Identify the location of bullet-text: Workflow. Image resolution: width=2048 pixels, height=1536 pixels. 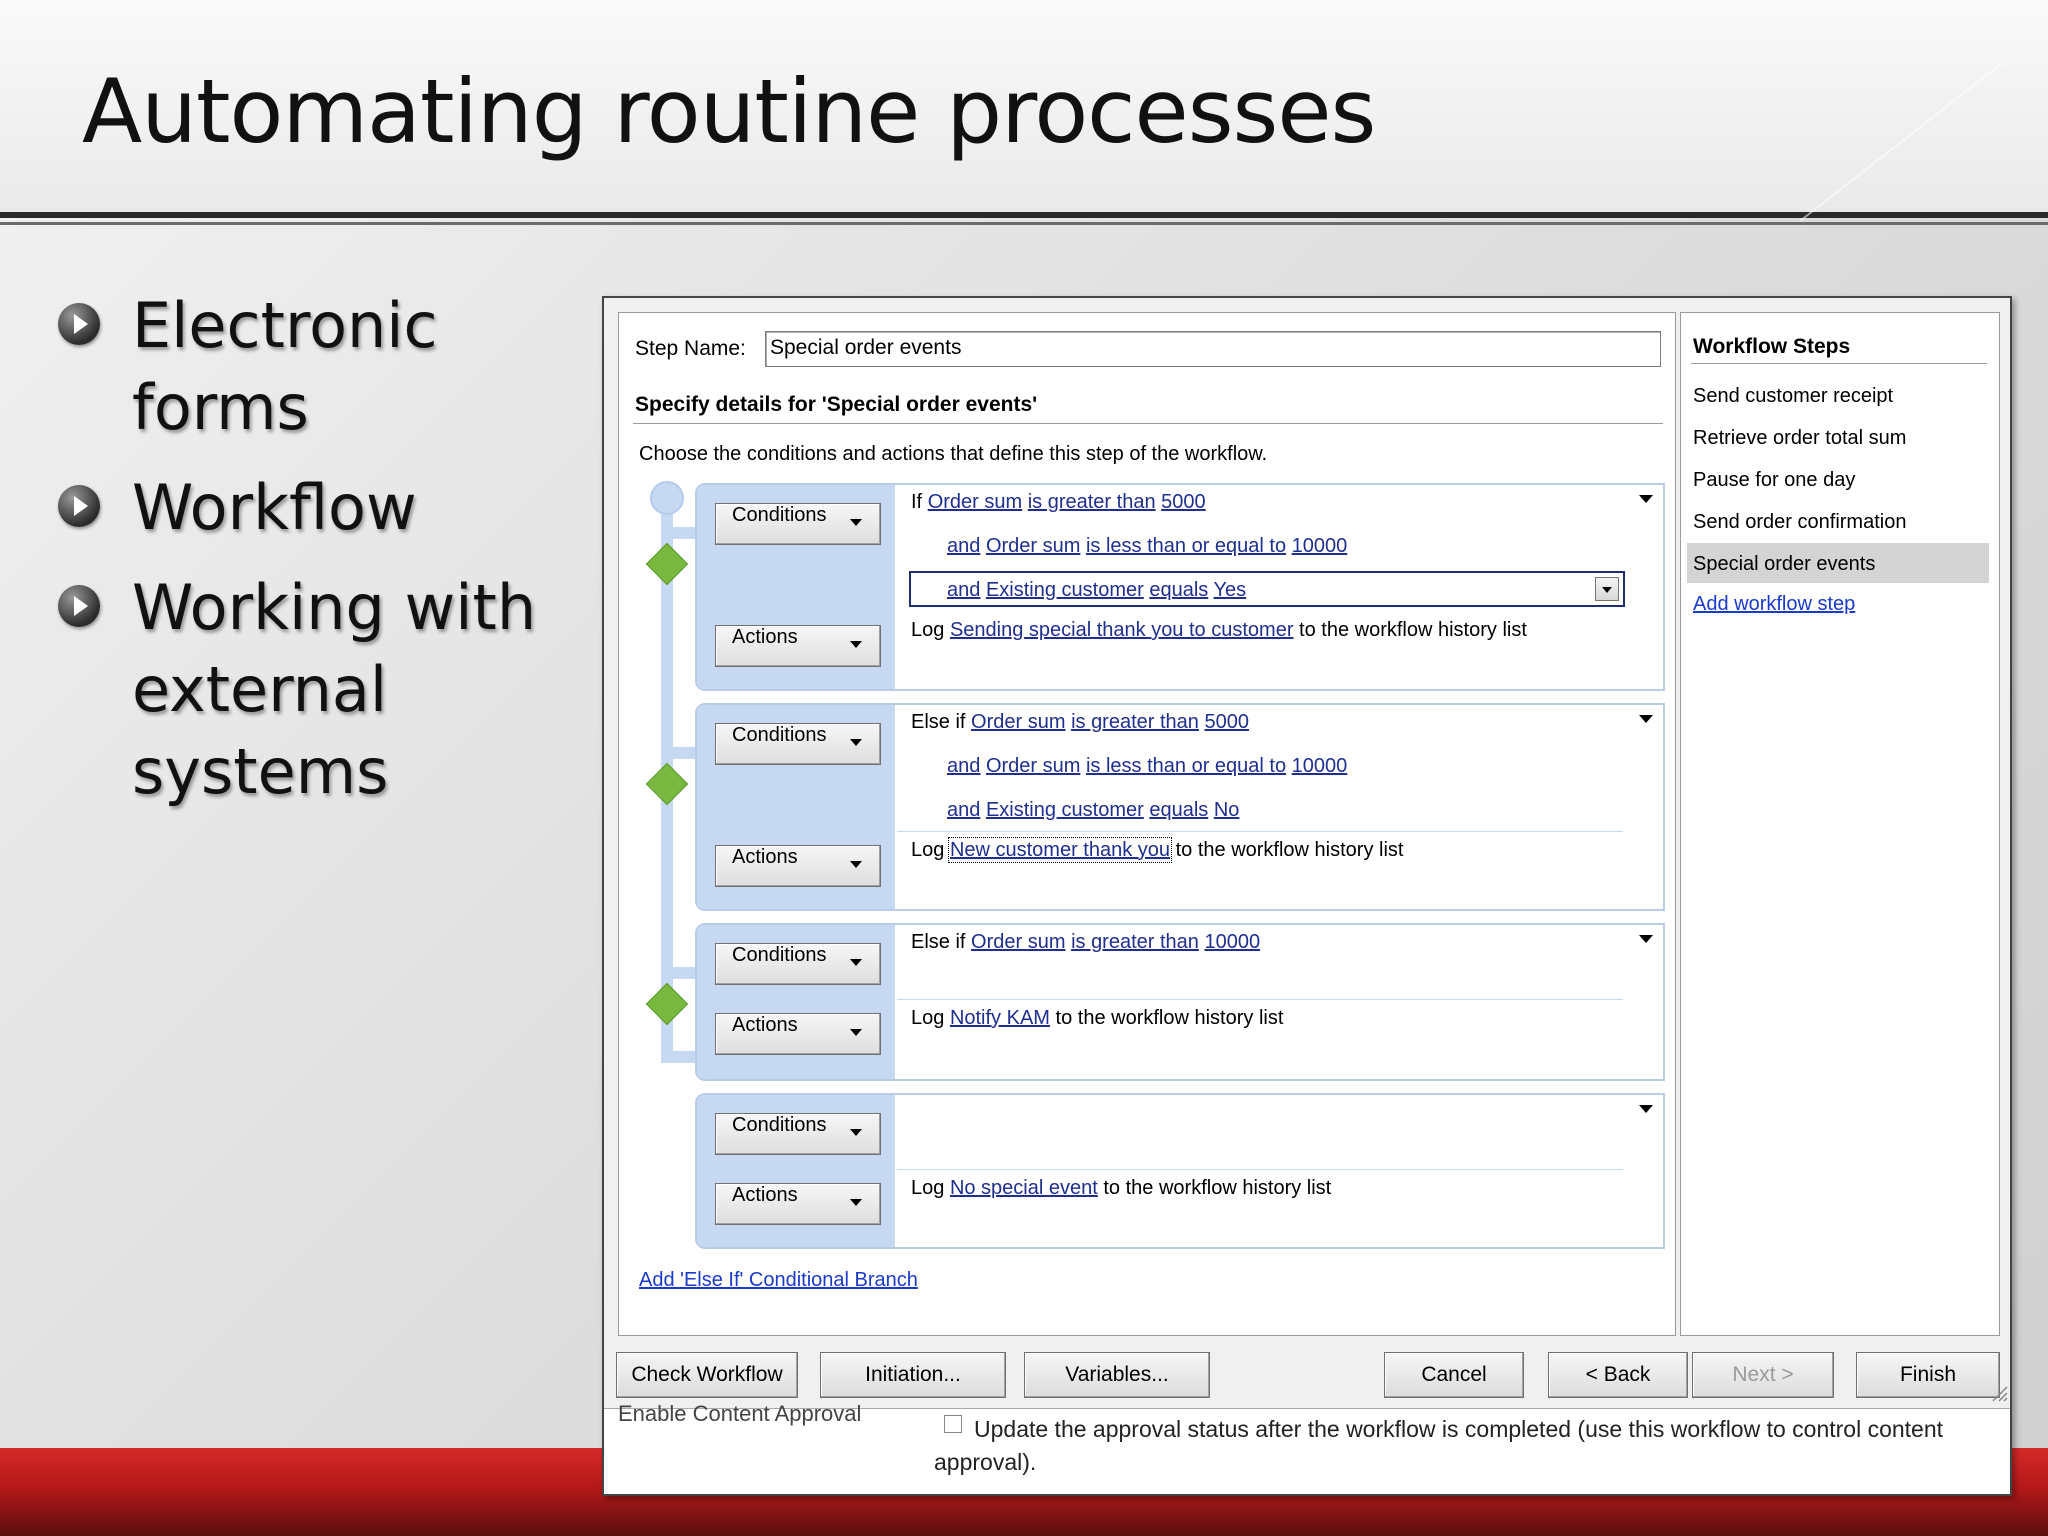
(274, 507).